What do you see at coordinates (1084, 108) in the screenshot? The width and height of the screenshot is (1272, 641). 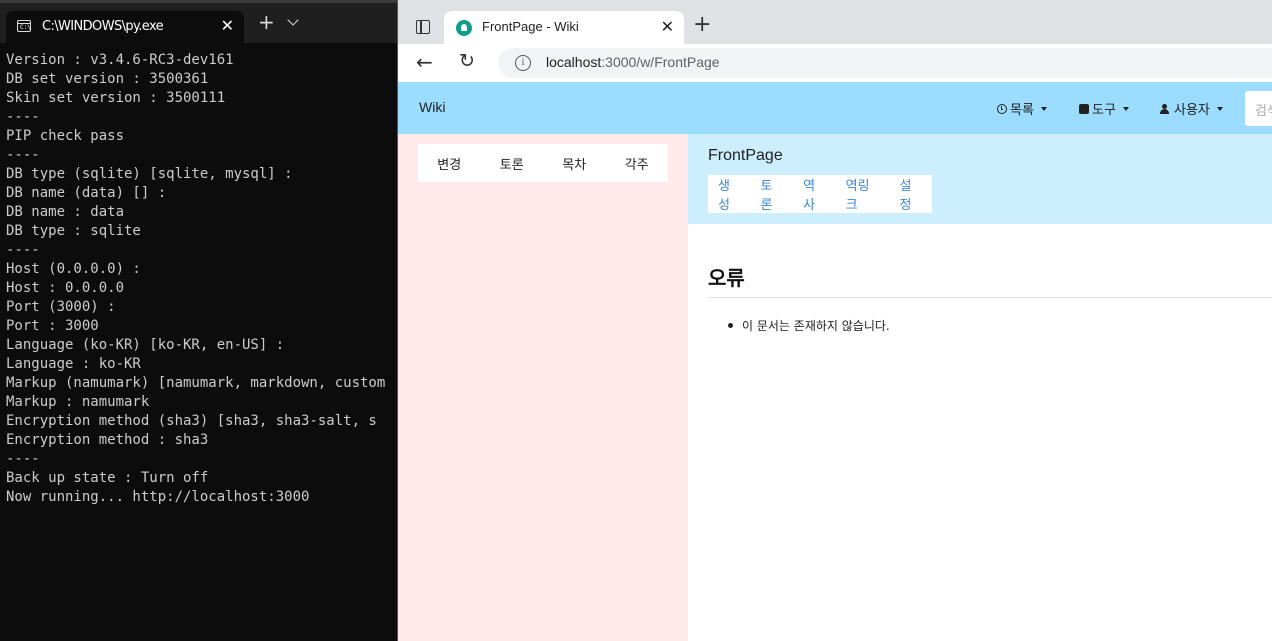 I see `tools-icon` at bounding box center [1084, 108].